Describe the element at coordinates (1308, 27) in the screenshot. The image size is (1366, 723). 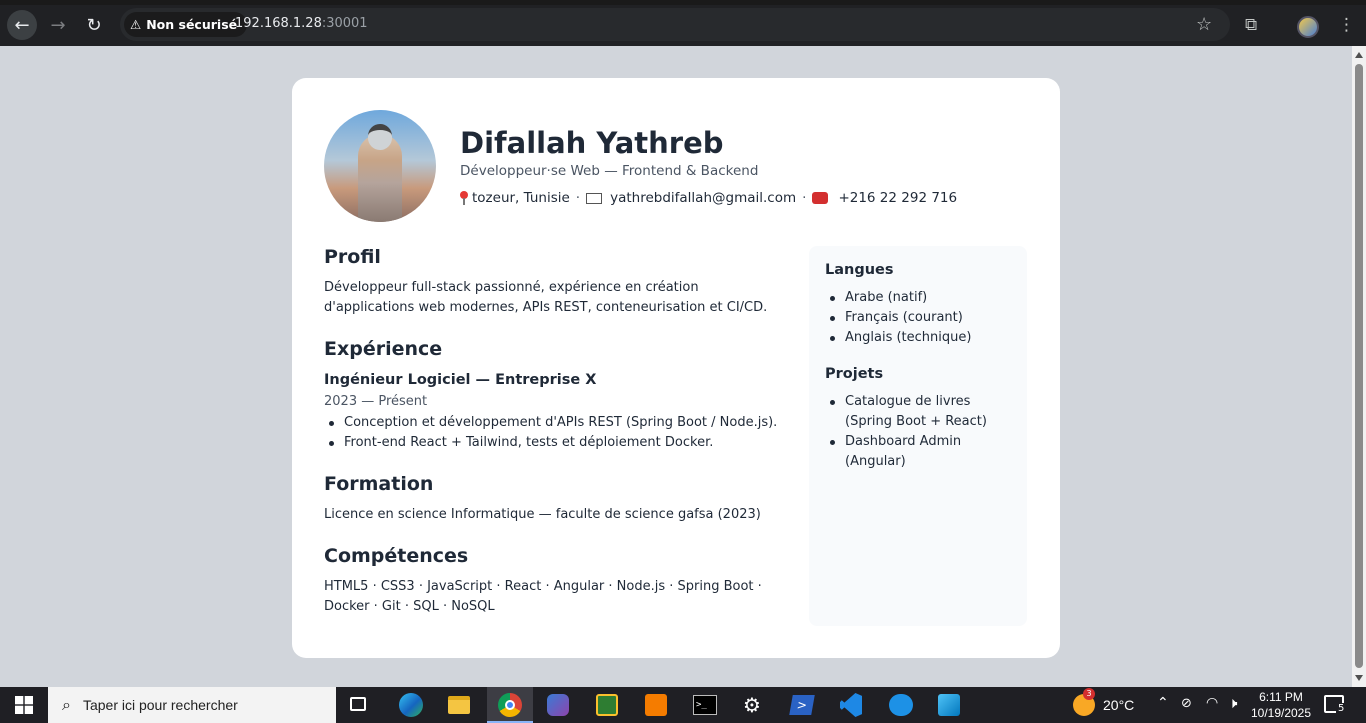
I see `profile-avatar` at that location.